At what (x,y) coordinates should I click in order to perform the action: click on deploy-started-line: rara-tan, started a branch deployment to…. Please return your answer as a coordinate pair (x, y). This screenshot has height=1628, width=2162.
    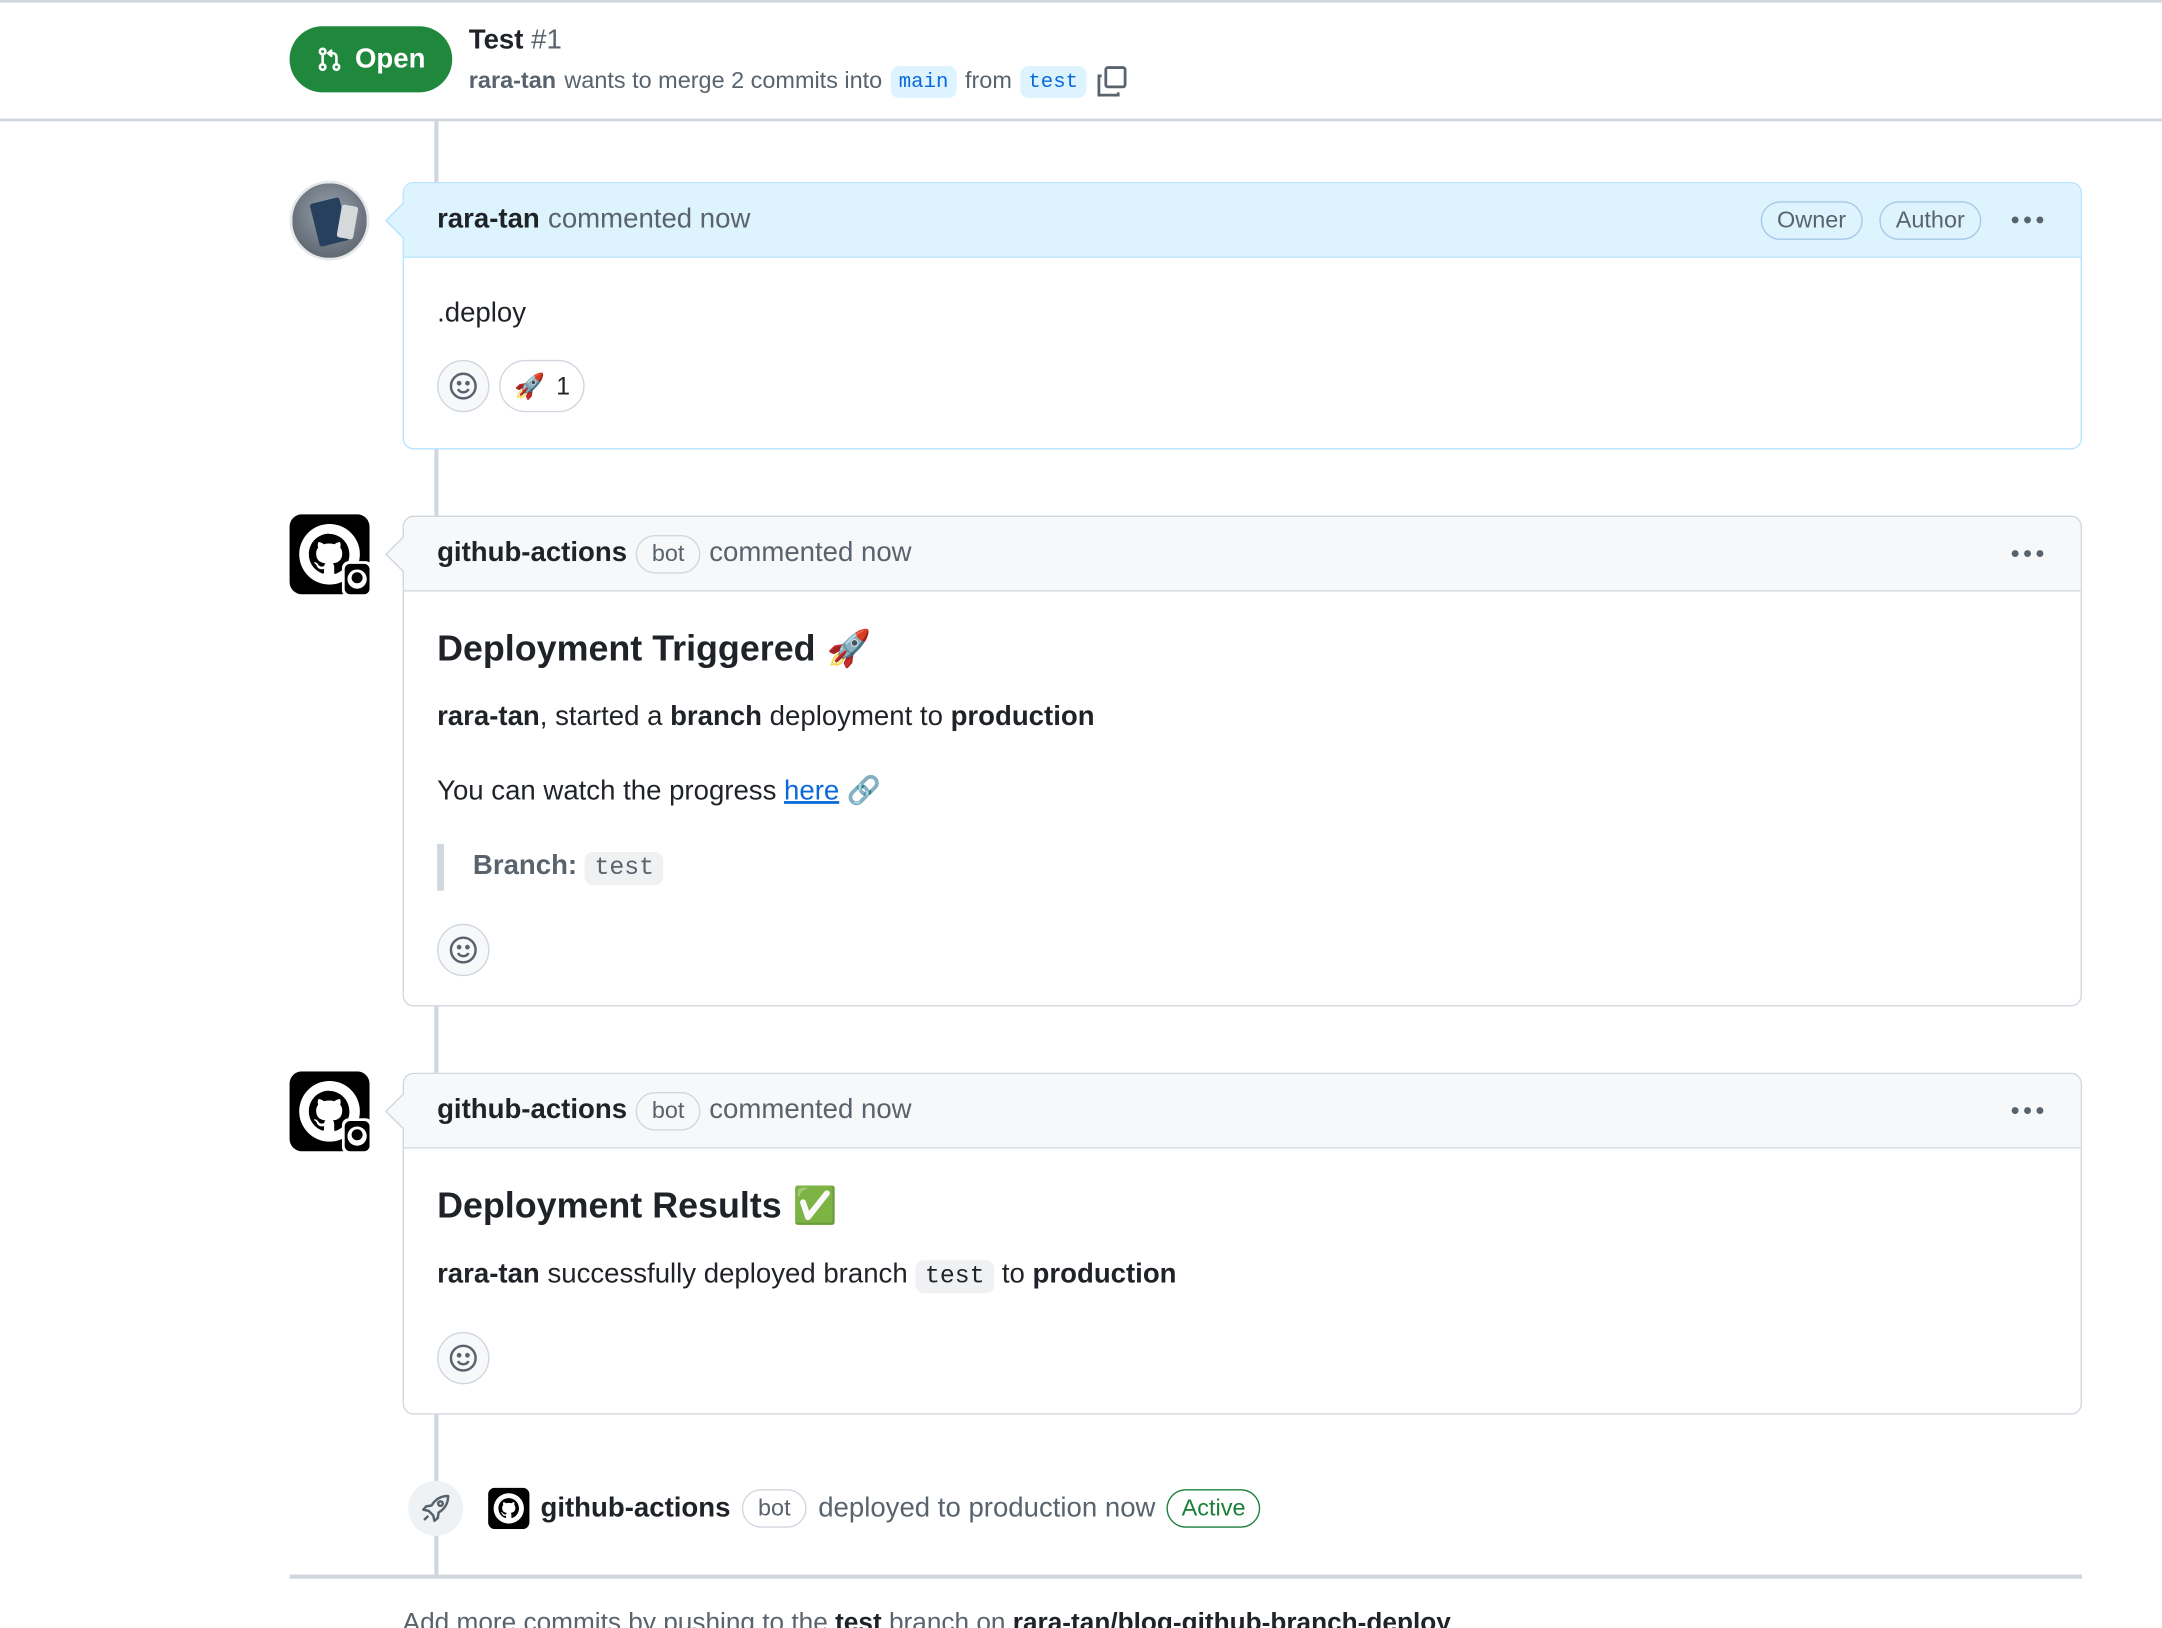
    Looking at the image, I should click on (1242, 717).